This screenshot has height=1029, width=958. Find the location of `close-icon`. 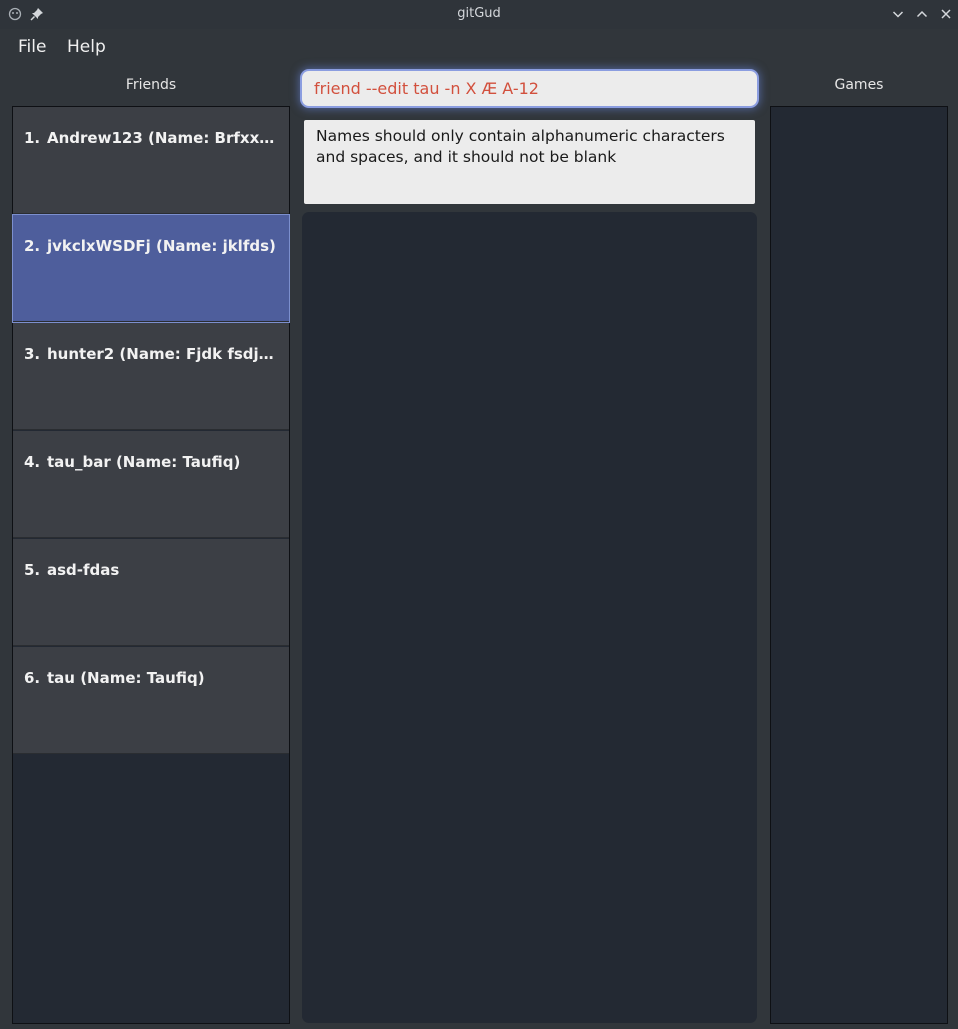

close-icon is located at coordinates (946, 14).